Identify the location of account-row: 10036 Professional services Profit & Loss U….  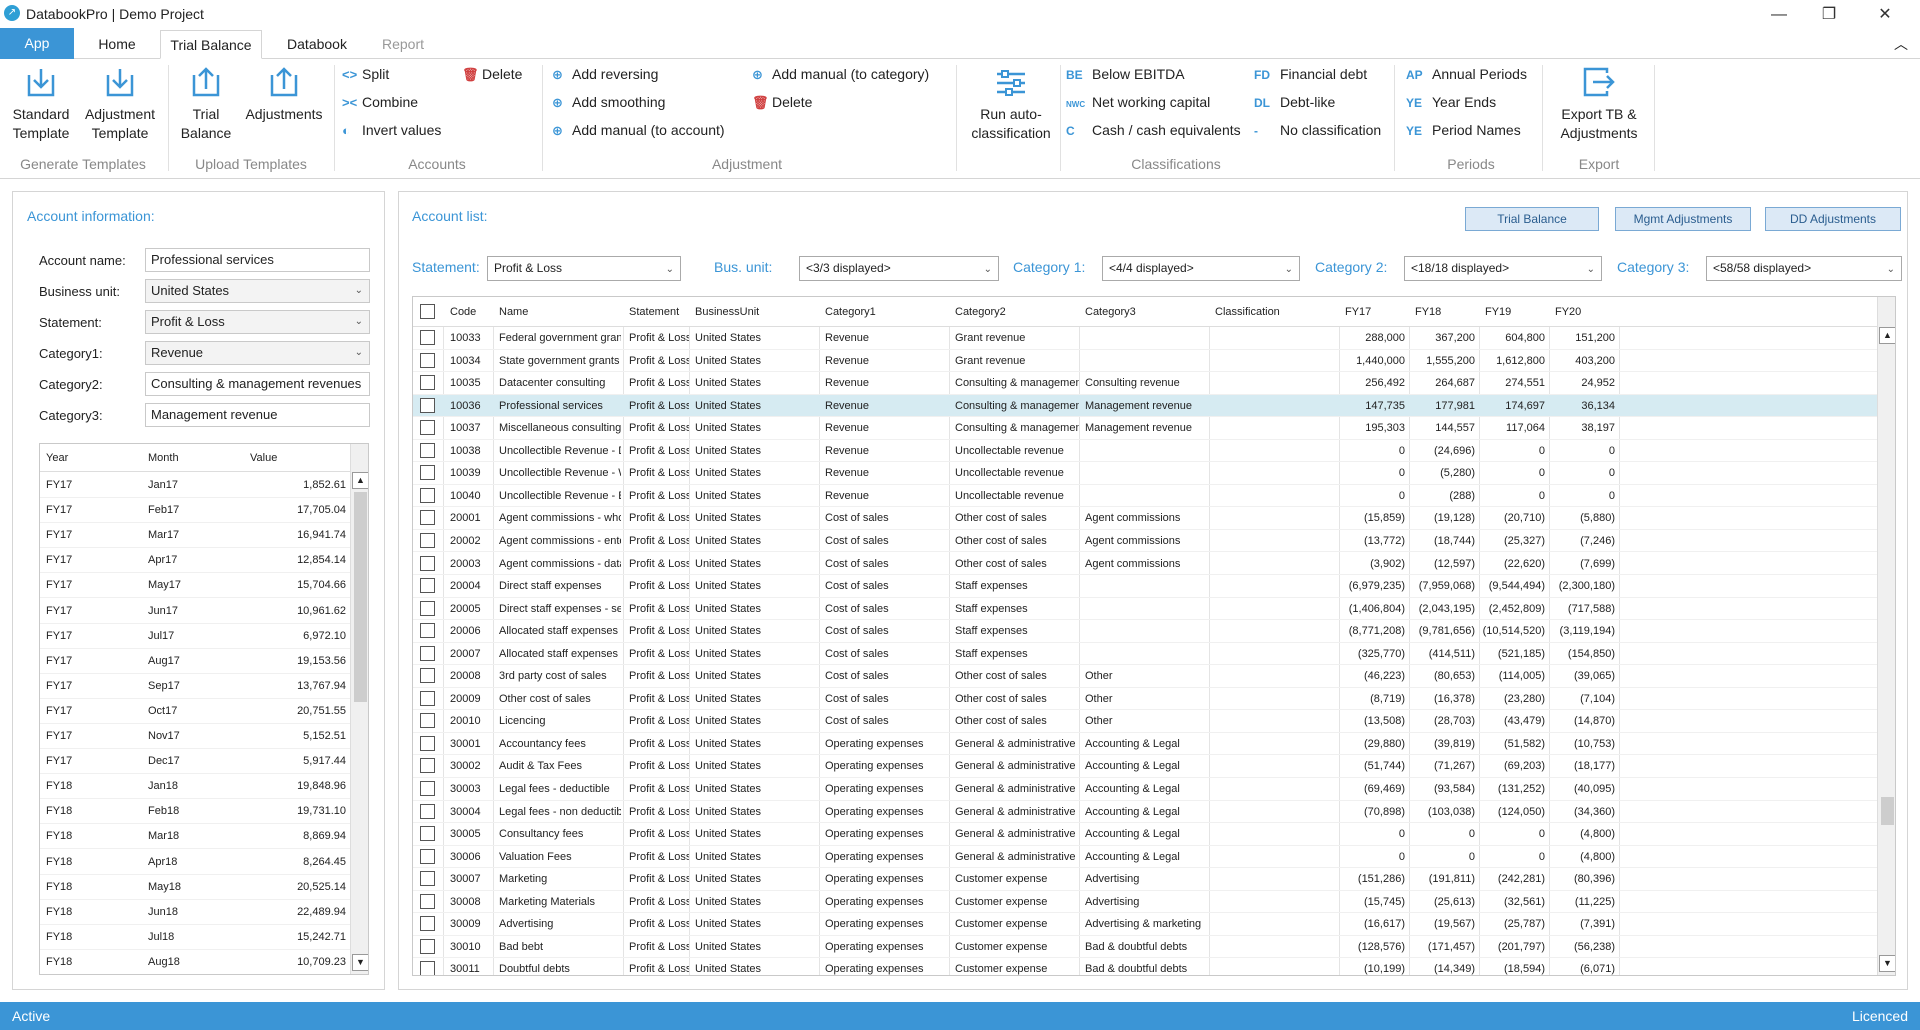
(1145, 406).